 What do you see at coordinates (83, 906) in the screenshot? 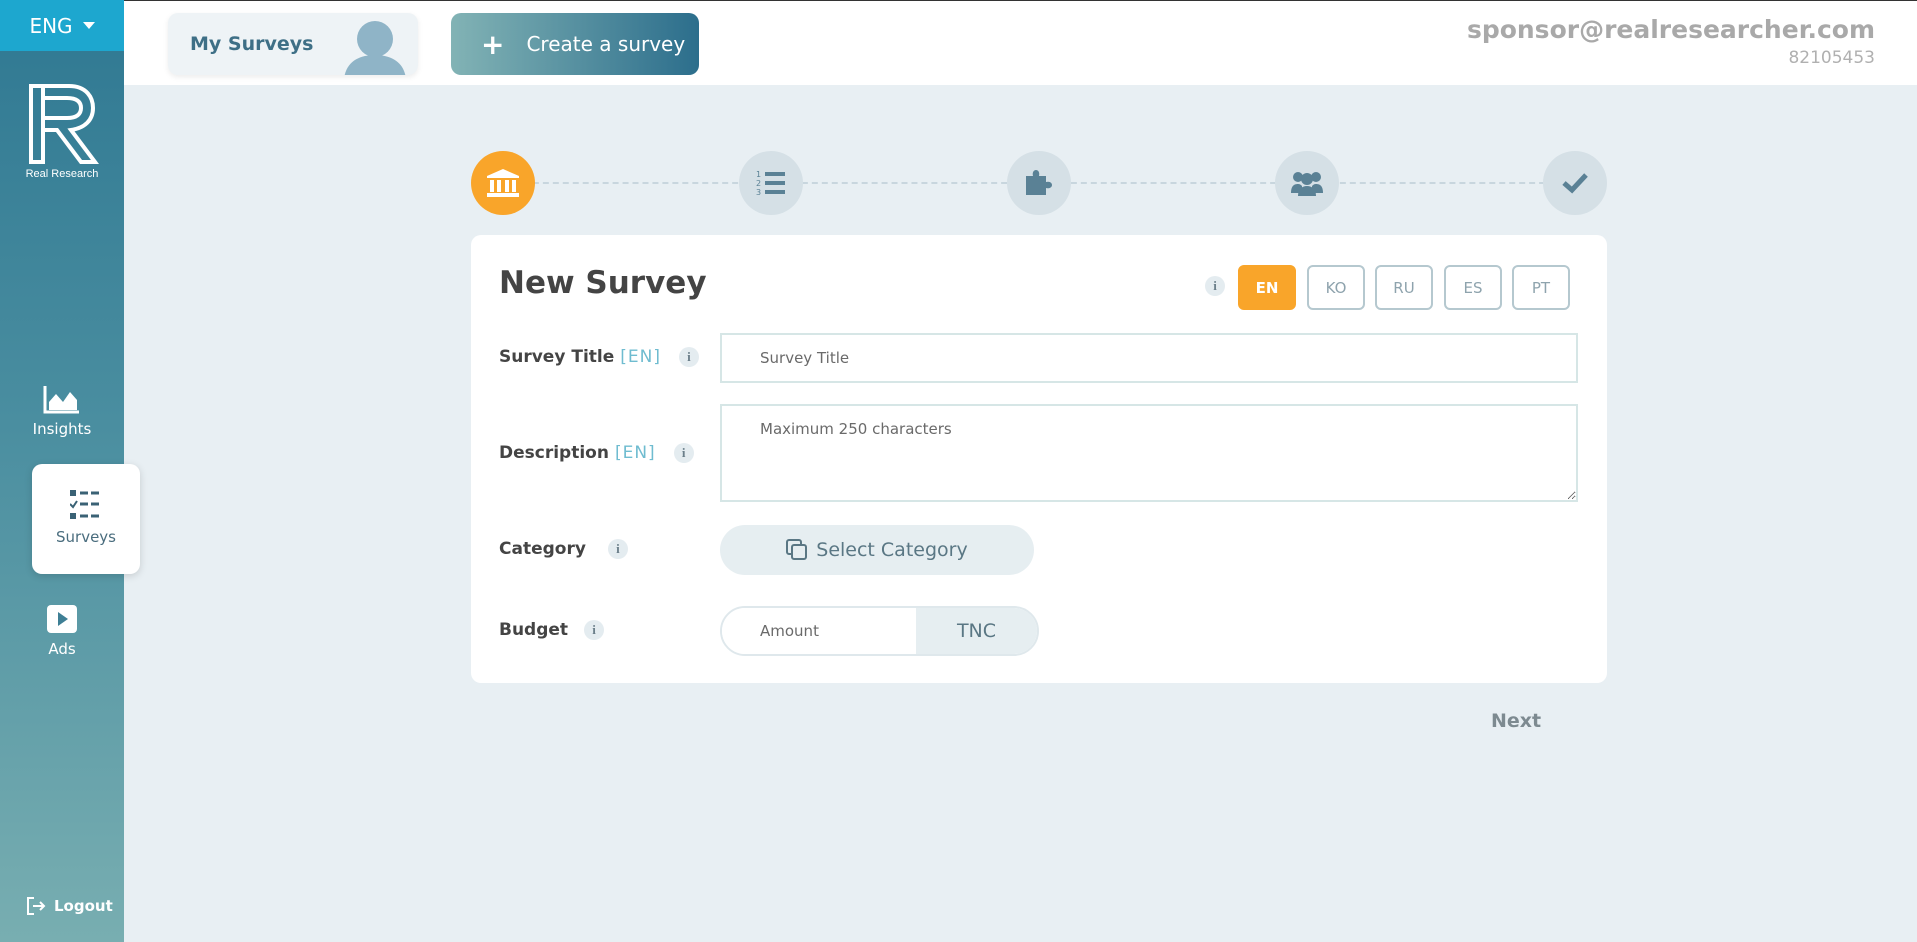
I see `logout-label: Logout` at bounding box center [83, 906].